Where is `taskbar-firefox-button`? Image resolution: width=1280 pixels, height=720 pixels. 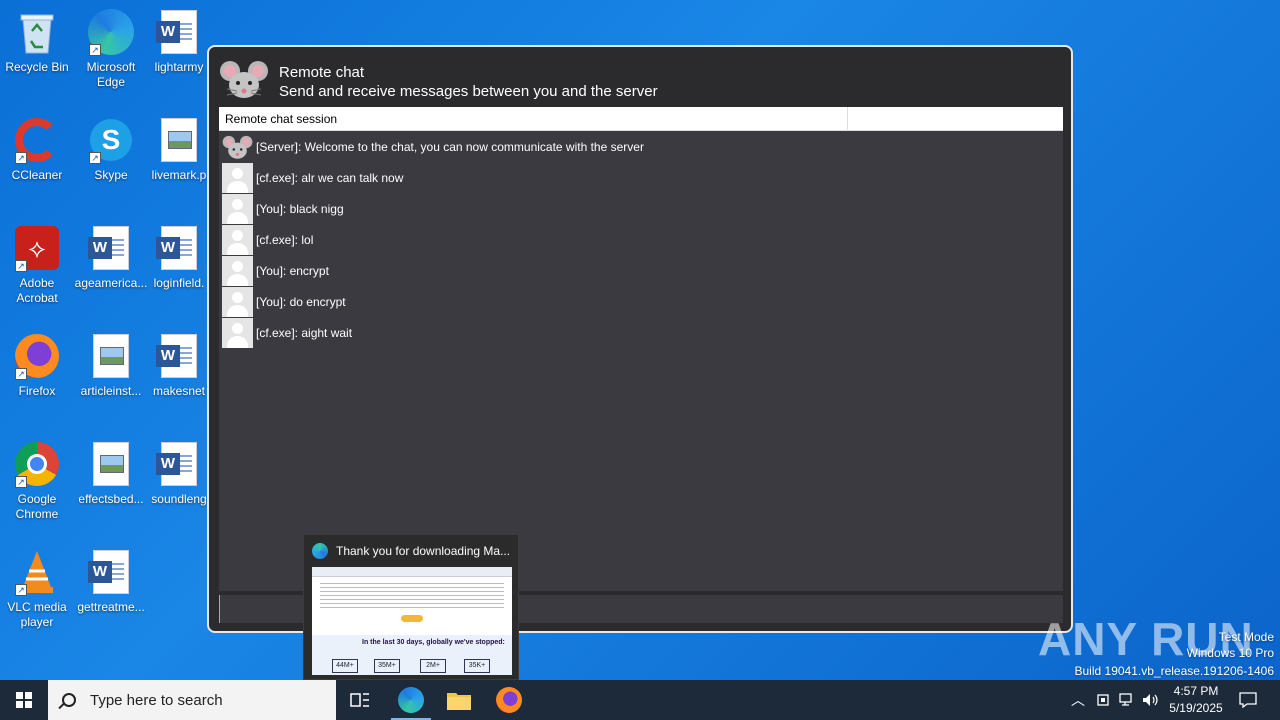
taskbar-firefox-button is located at coordinates (509, 700).